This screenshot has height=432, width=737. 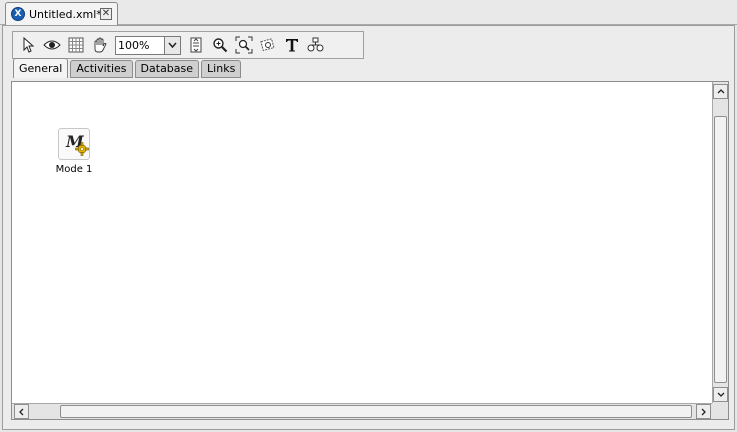 I want to click on scroll-left-button, so click(x=21, y=411).